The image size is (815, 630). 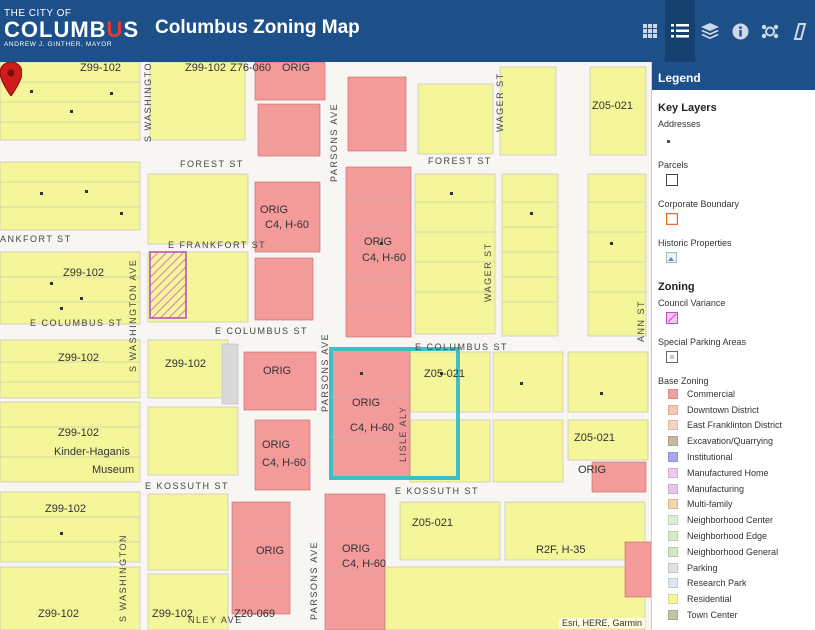 I want to click on share-icon, so click(x=770, y=31).